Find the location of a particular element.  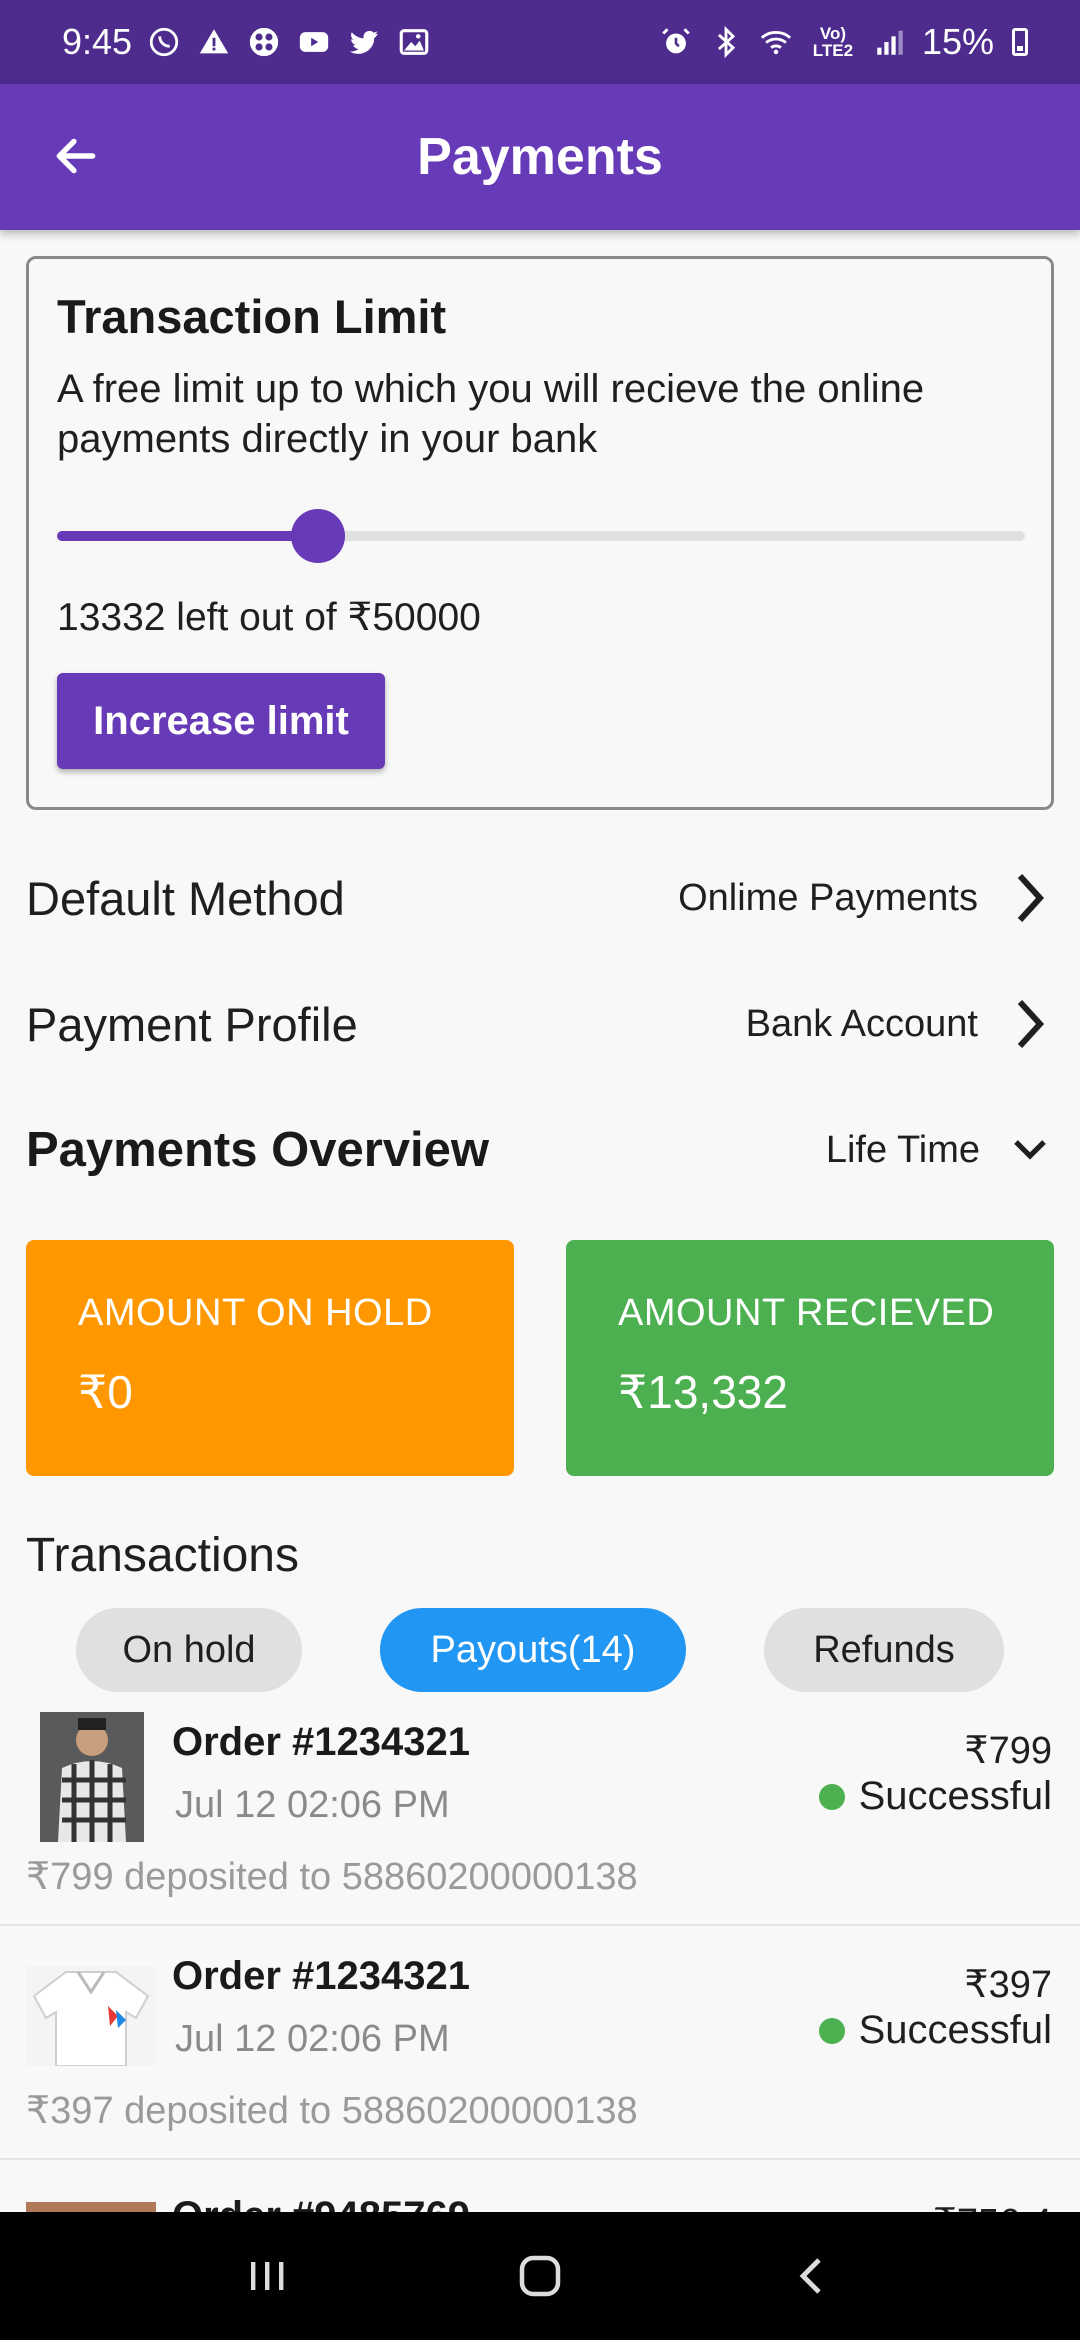

youtube-icon is located at coordinates (314, 42).